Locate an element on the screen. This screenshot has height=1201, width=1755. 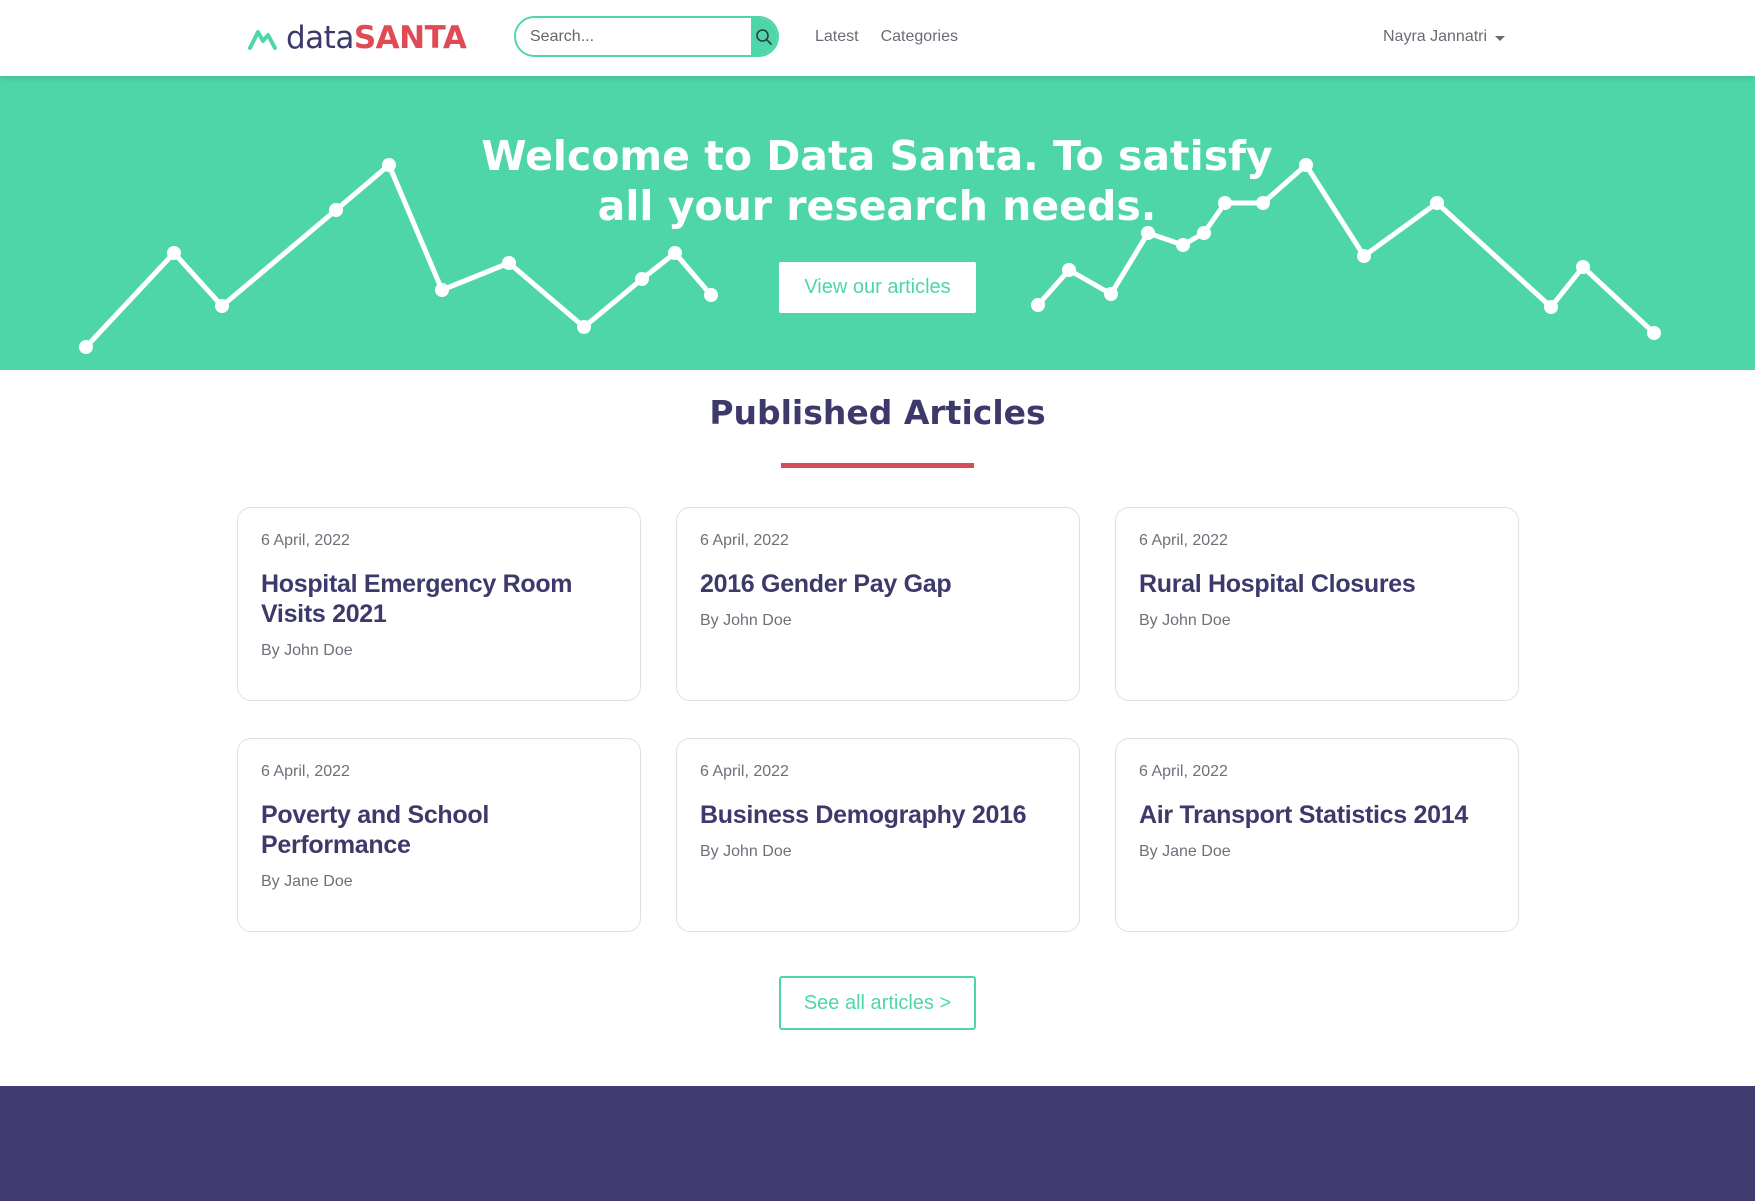
search-icon is located at coordinates (764, 36).